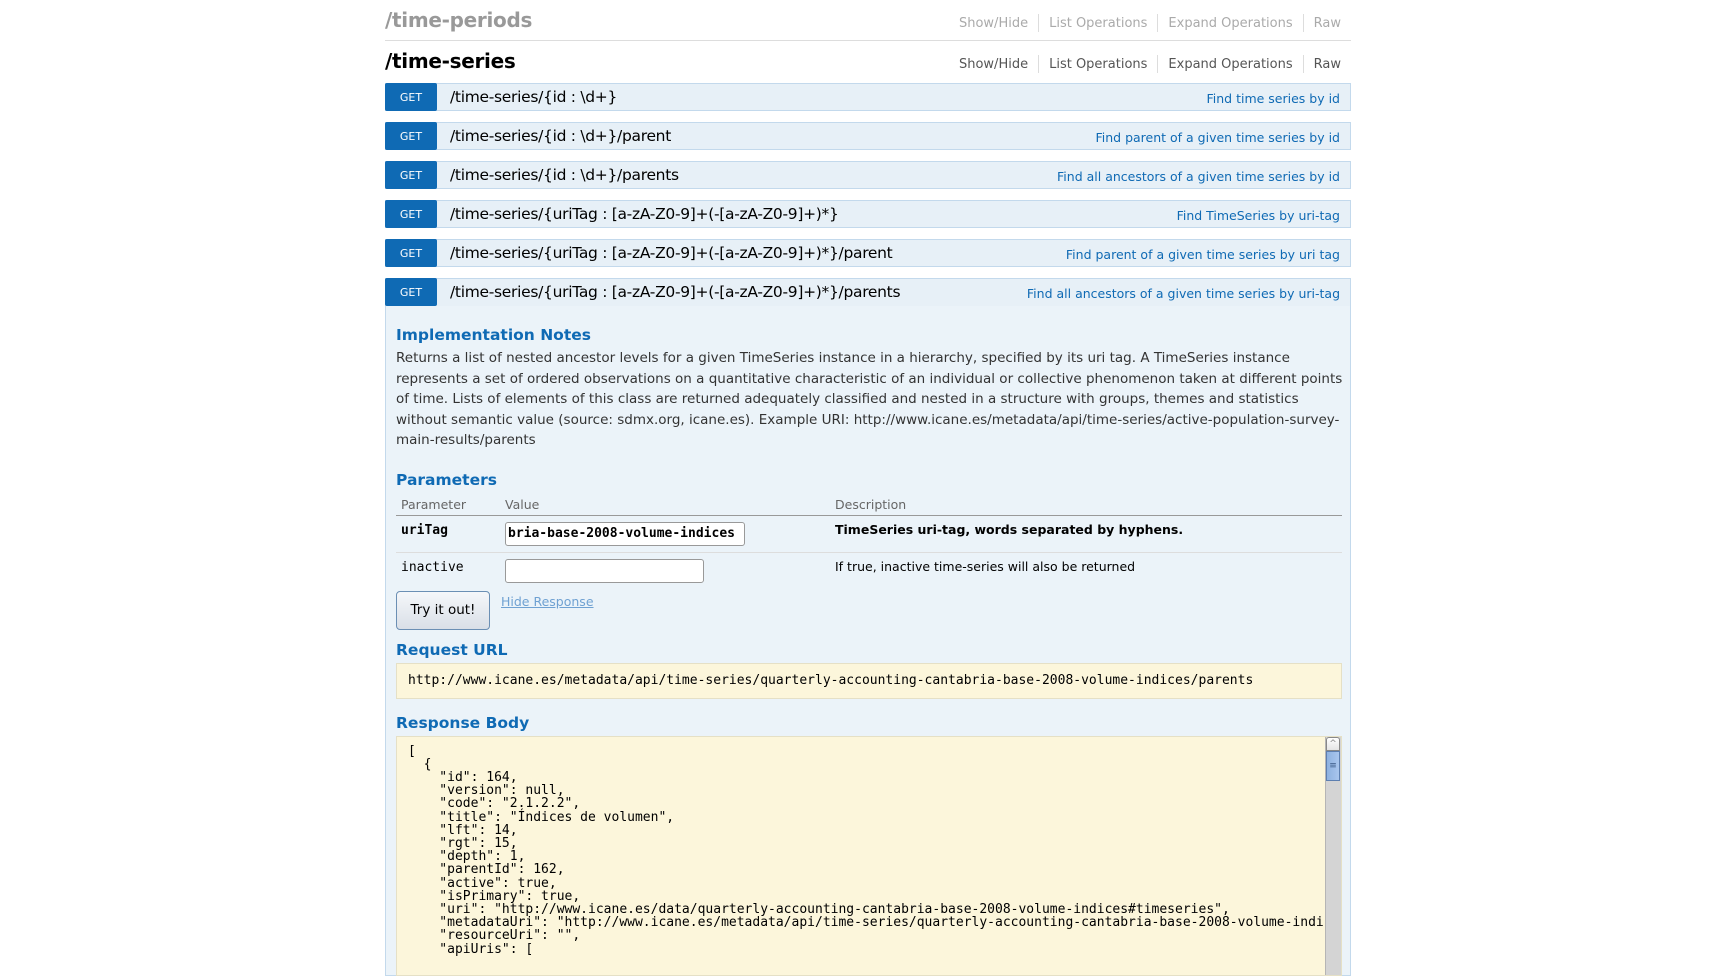 The image size is (1722, 976). Describe the element at coordinates (450, 61) in the screenshot. I see `resource-title: /time-series` at that location.